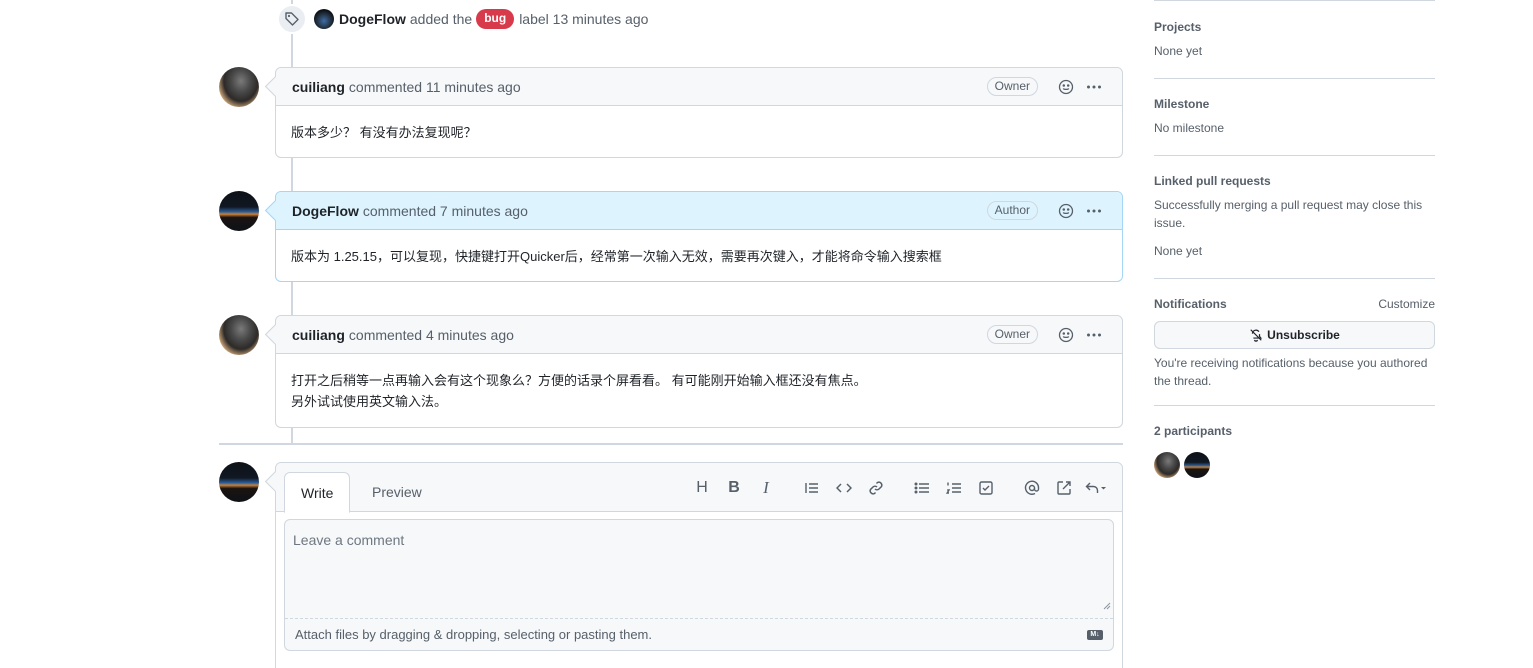 The width and height of the screenshot is (1533, 668). Describe the element at coordinates (584, 19) in the screenshot. I see `event-post-text: label 13 minutes ago` at that location.